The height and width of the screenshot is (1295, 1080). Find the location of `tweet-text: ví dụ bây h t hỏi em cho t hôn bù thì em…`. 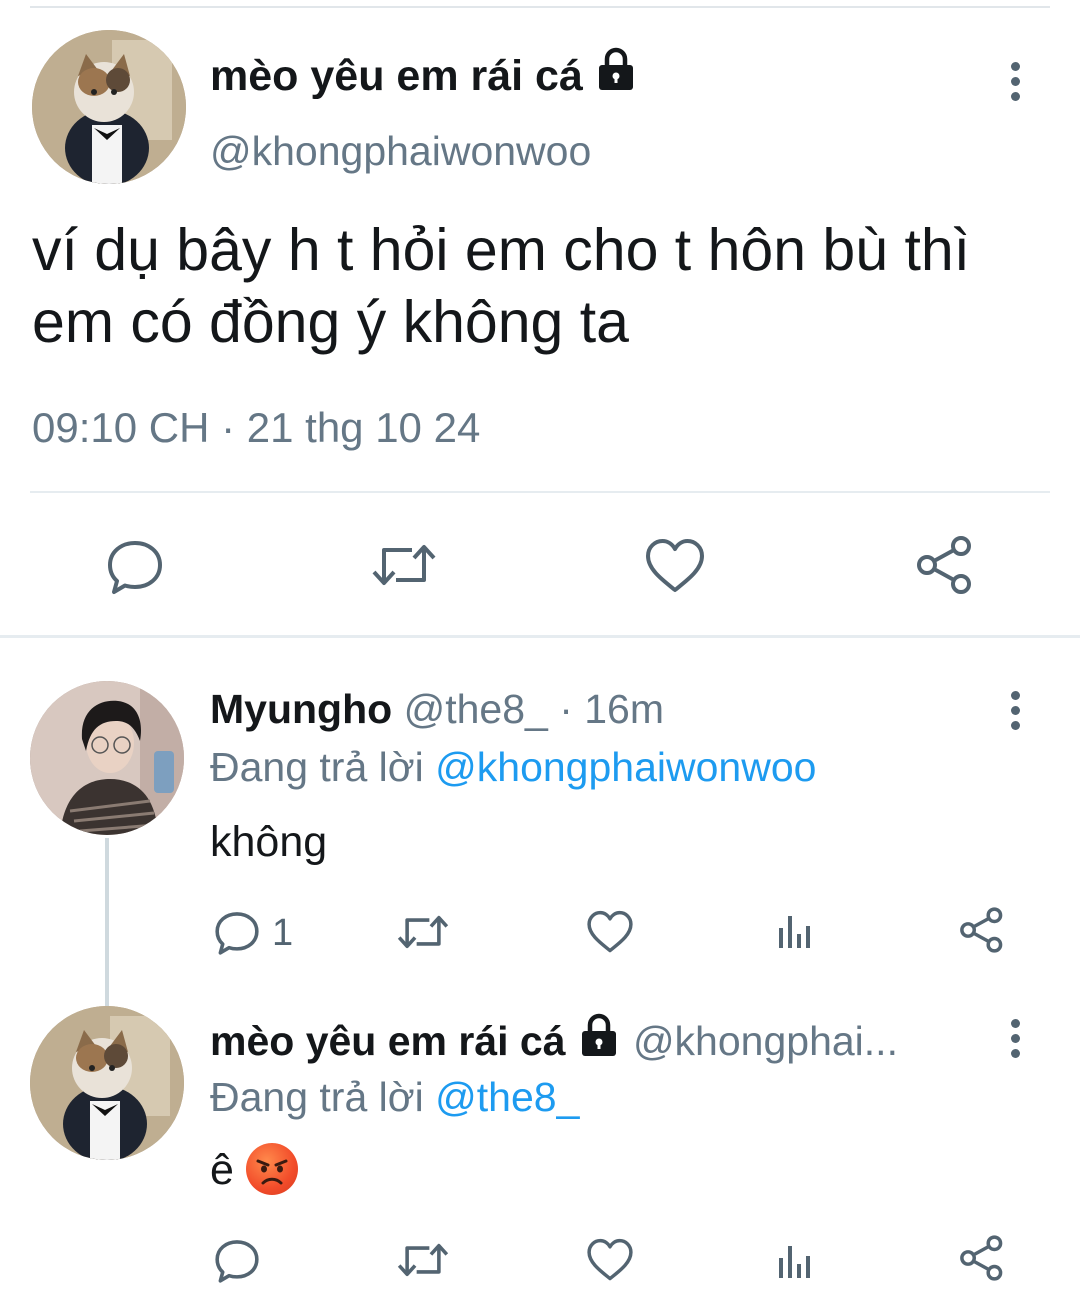

tweet-text: ví dụ bây h t hỏi em cho t hôn bù thì em… is located at coordinates (501, 286).